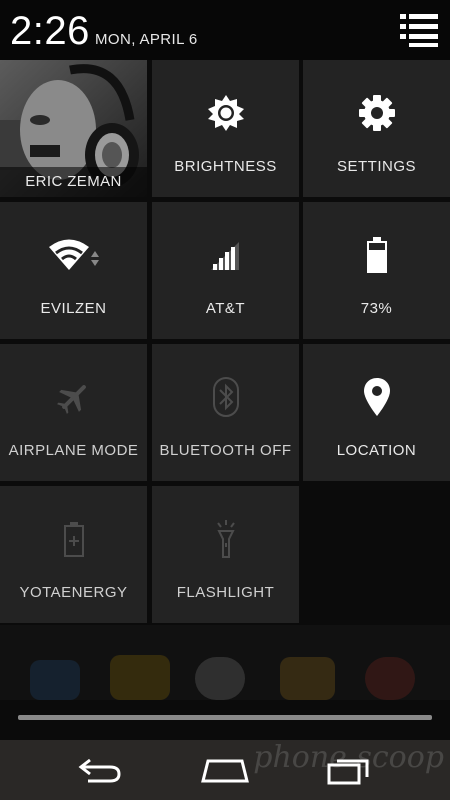  Describe the element at coordinates (376, 255) in the screenshot. I see `battery-icon` at that location.